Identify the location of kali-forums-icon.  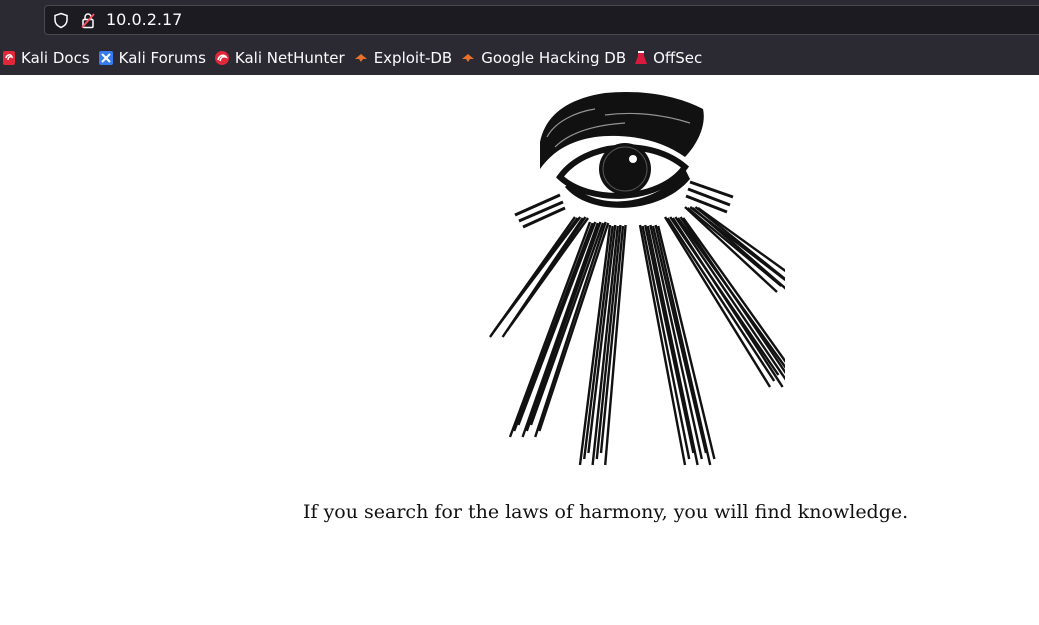
(105, 58).